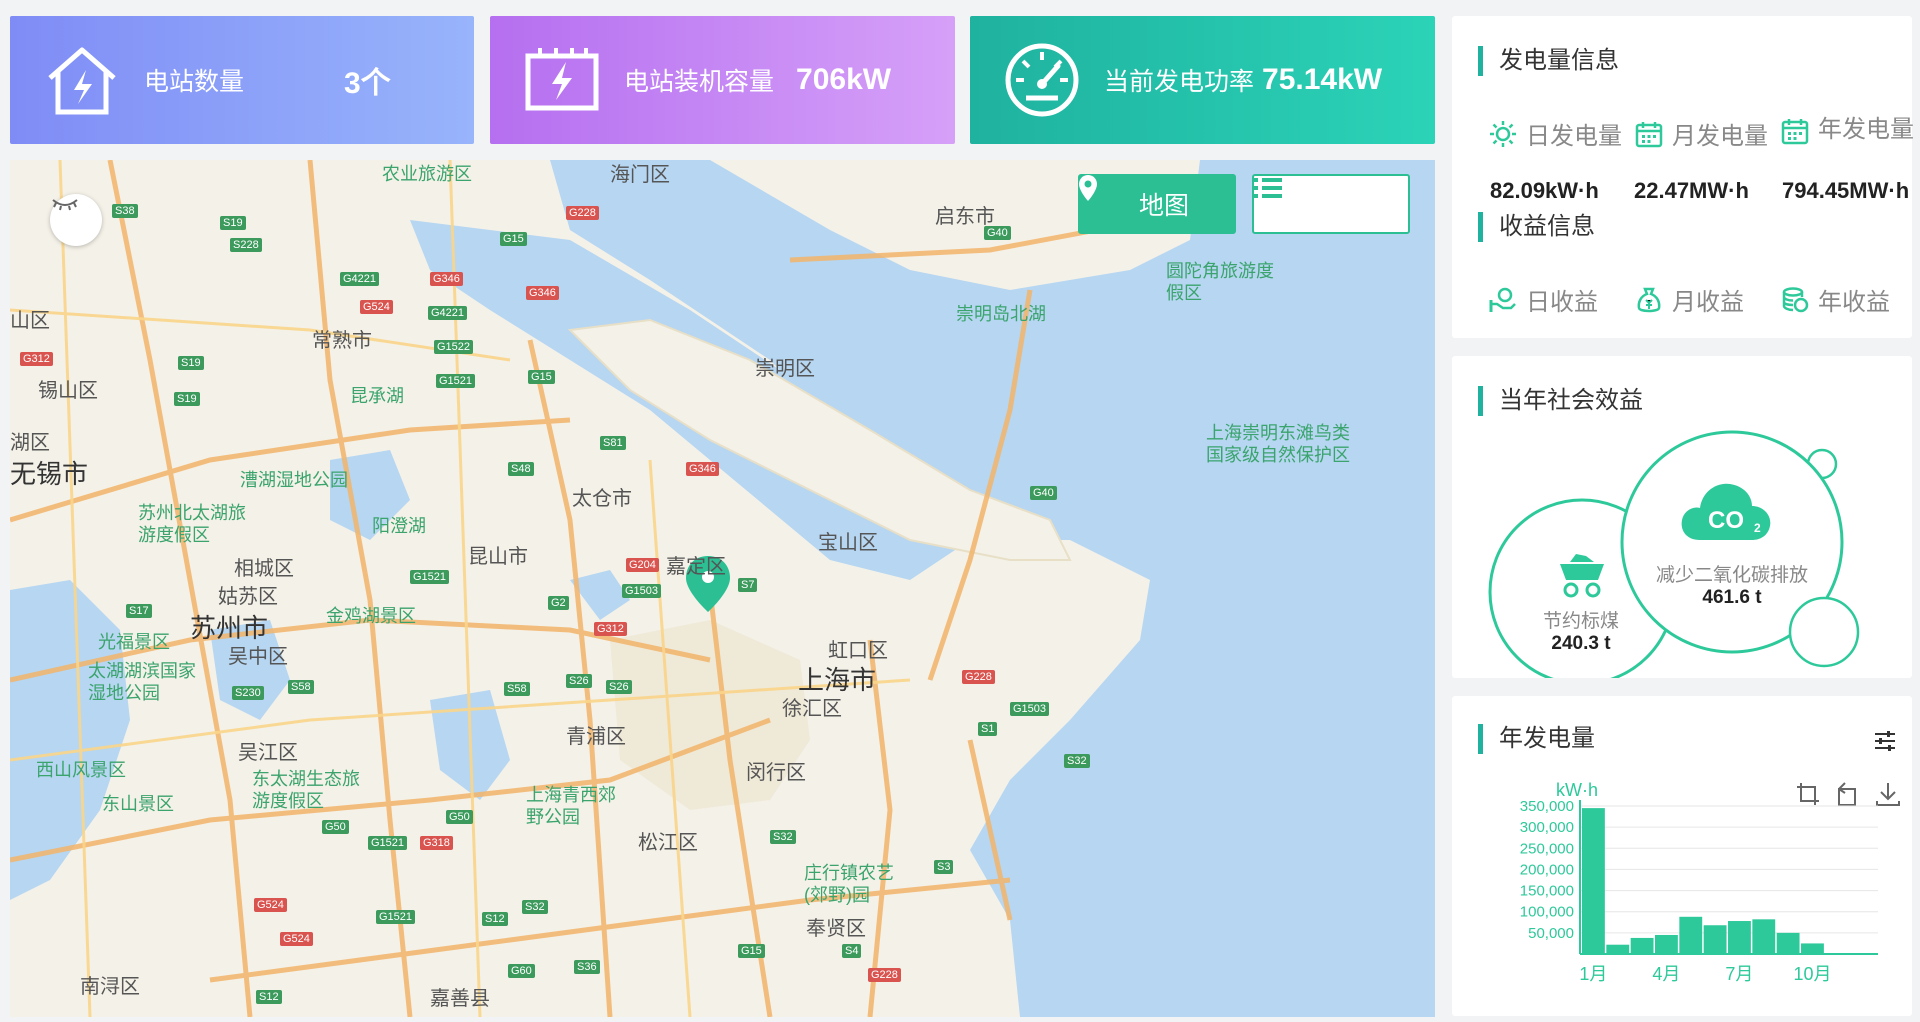  I want to click on sun-icon, so click(1503, 134).